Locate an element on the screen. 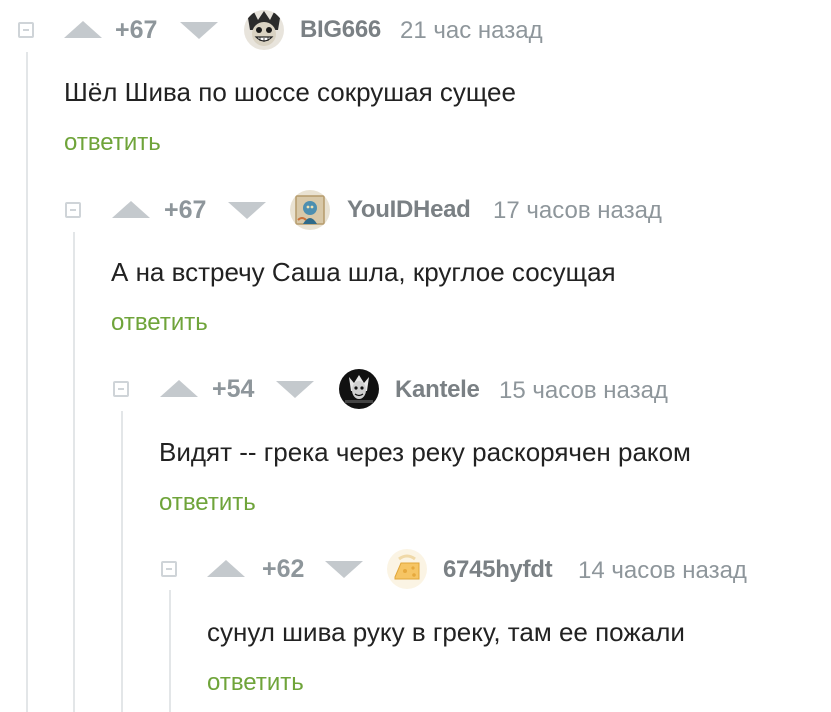 The height and width of the screenshot is (712, 831). comment-rating: +54 is located at coordinates (233, 389).